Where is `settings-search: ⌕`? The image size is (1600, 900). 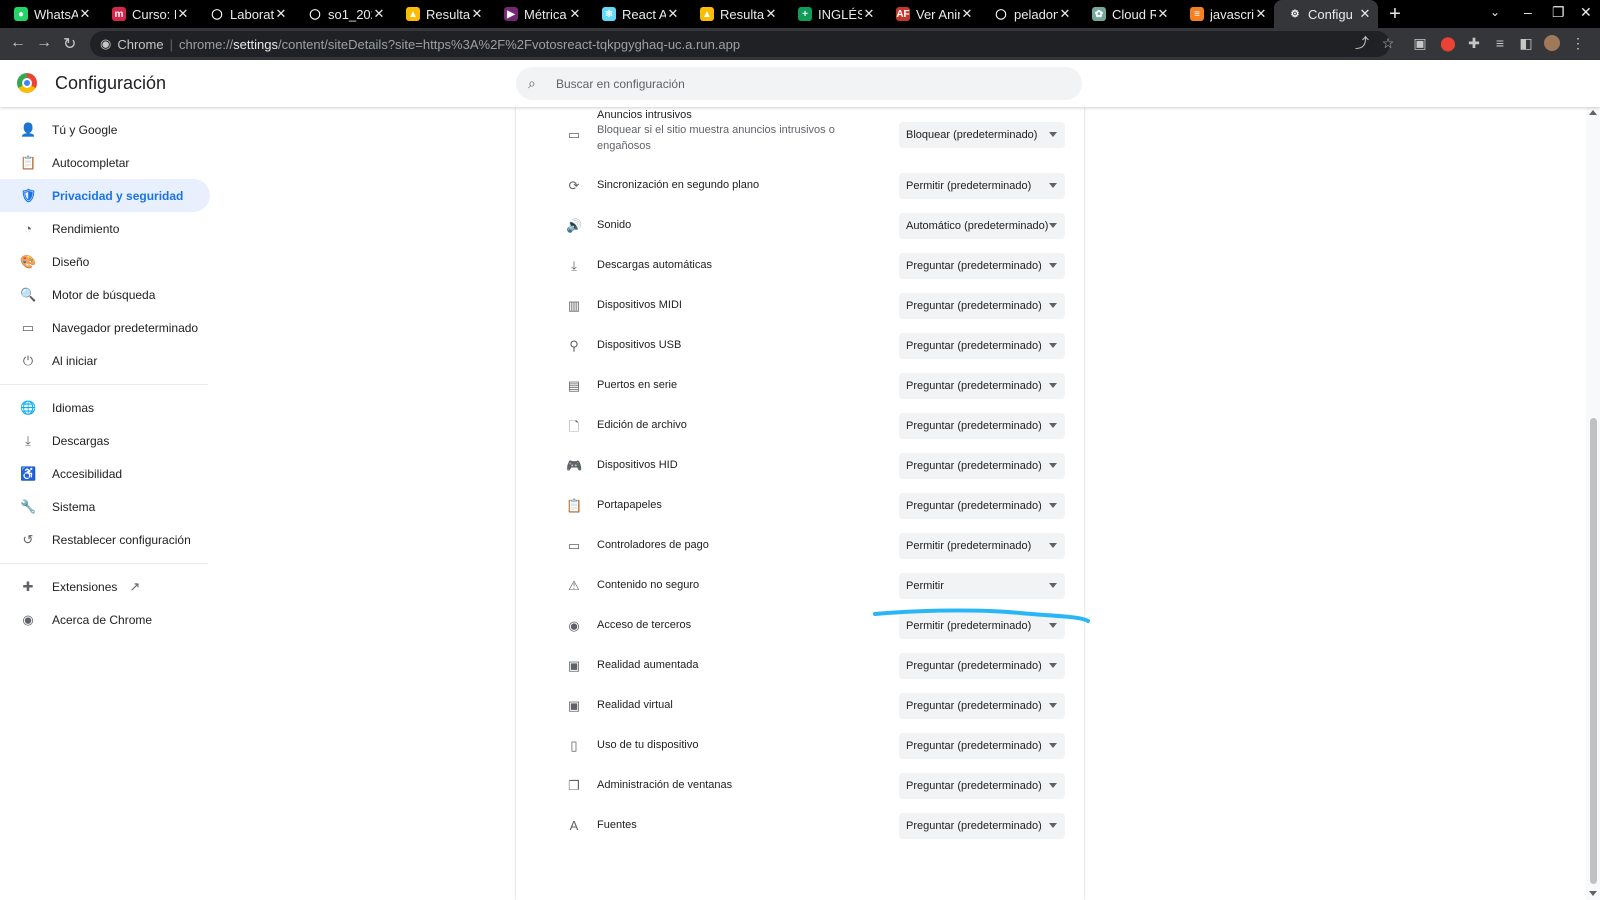 settings-search: ⌕ is located at coordinates (799, 83).